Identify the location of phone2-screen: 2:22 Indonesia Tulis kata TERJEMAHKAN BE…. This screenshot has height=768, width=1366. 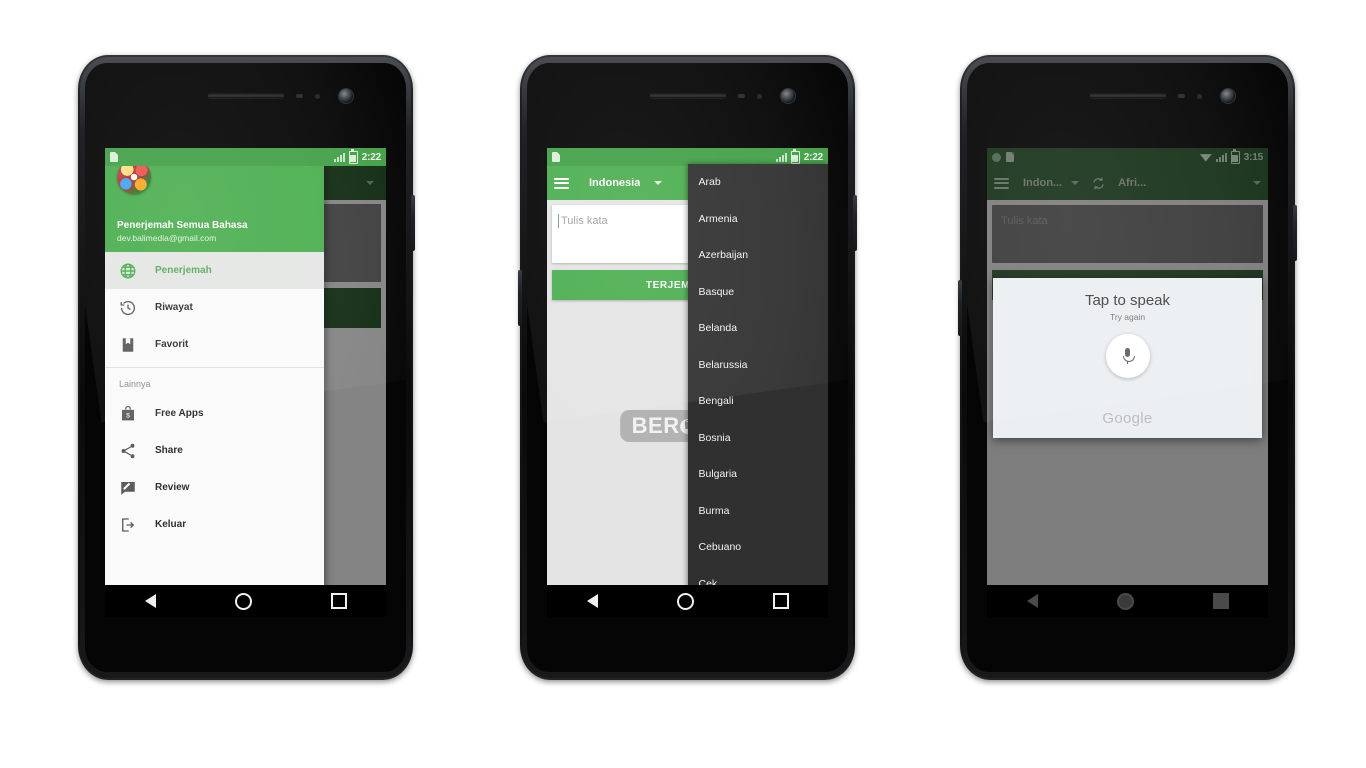
(687, 382).